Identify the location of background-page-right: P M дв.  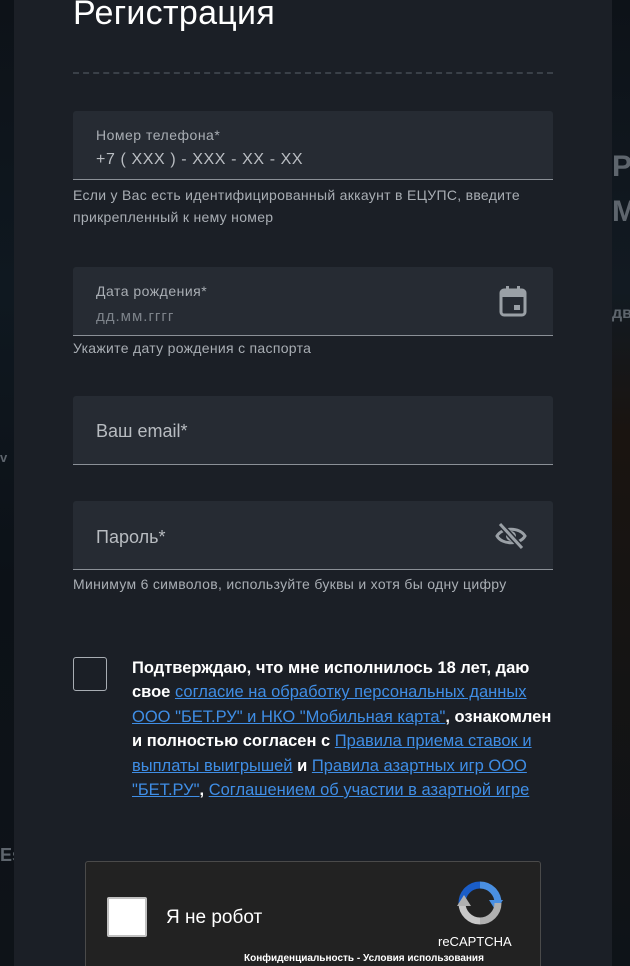
(621, 483).